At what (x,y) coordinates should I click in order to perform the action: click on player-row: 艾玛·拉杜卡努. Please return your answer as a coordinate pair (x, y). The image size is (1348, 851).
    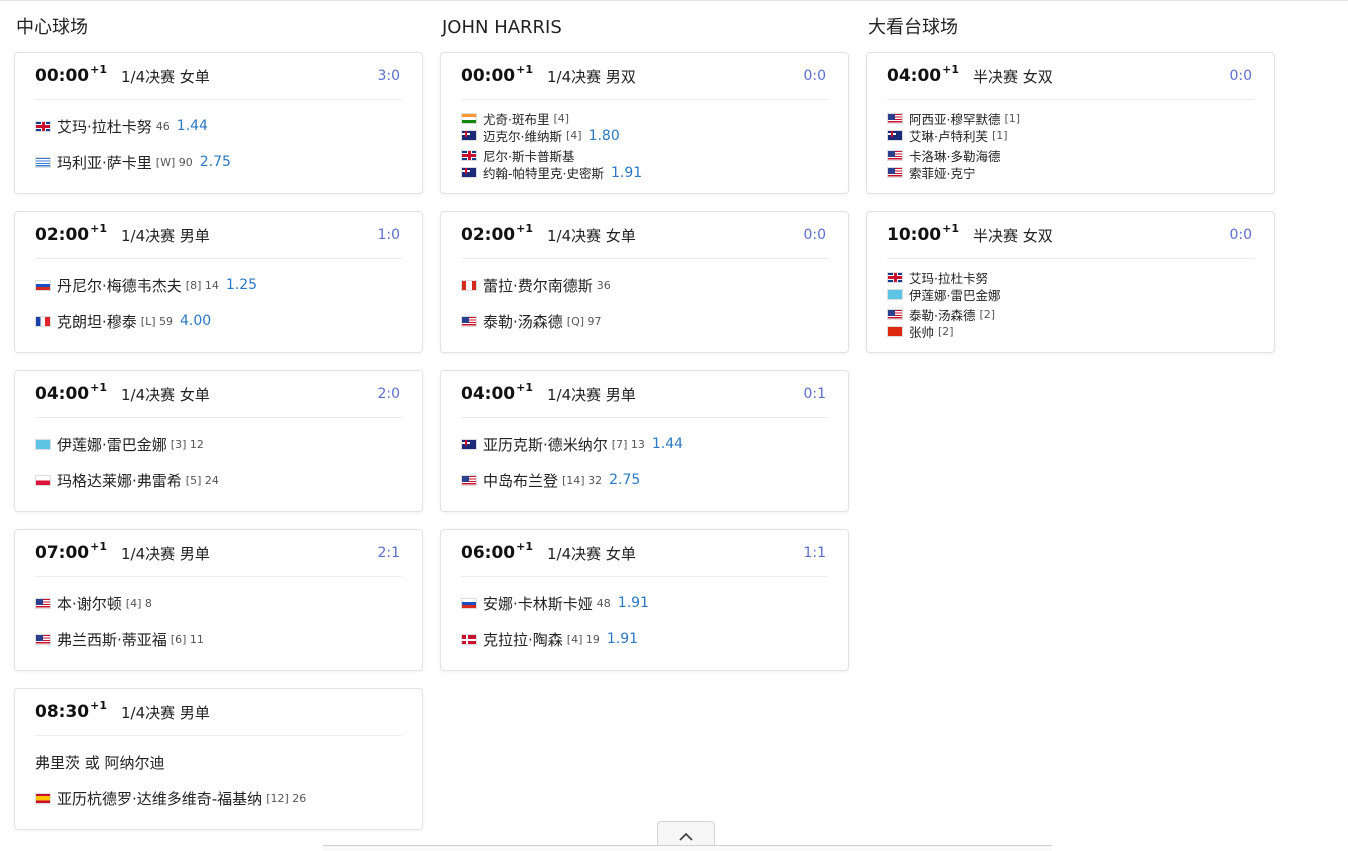
    Looking at the image, I should click on (1070, 277).